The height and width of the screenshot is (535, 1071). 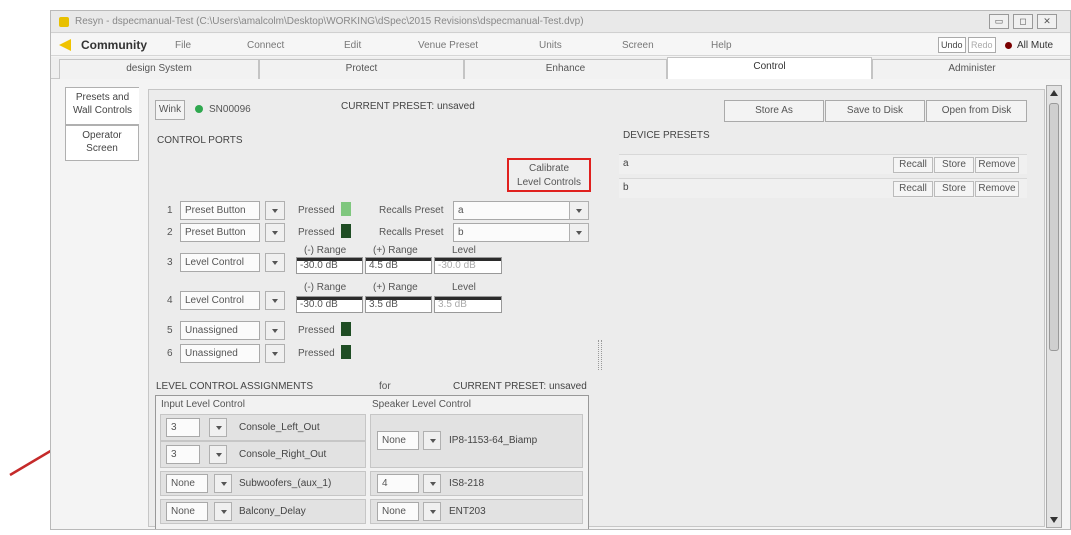 I want to click on vertical-scrollbar, so click(x=1054, y=306).